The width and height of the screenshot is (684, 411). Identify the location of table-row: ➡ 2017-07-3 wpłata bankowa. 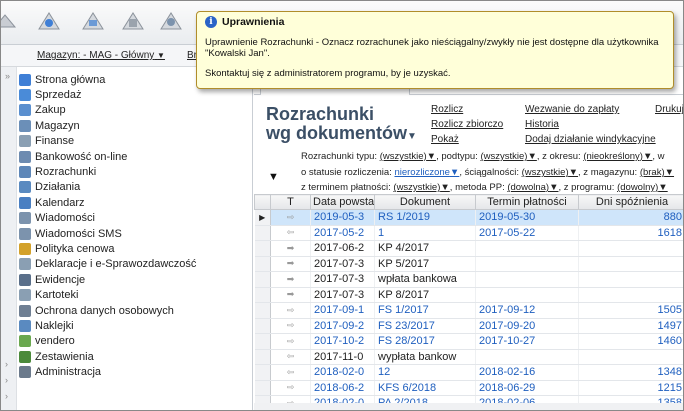
(468, 279).